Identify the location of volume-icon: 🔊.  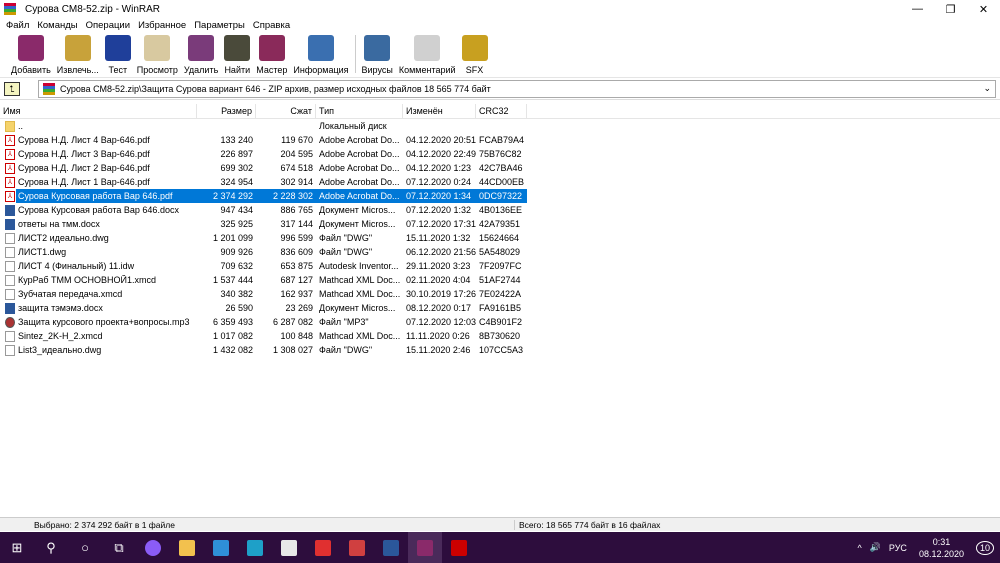
(875, 547).